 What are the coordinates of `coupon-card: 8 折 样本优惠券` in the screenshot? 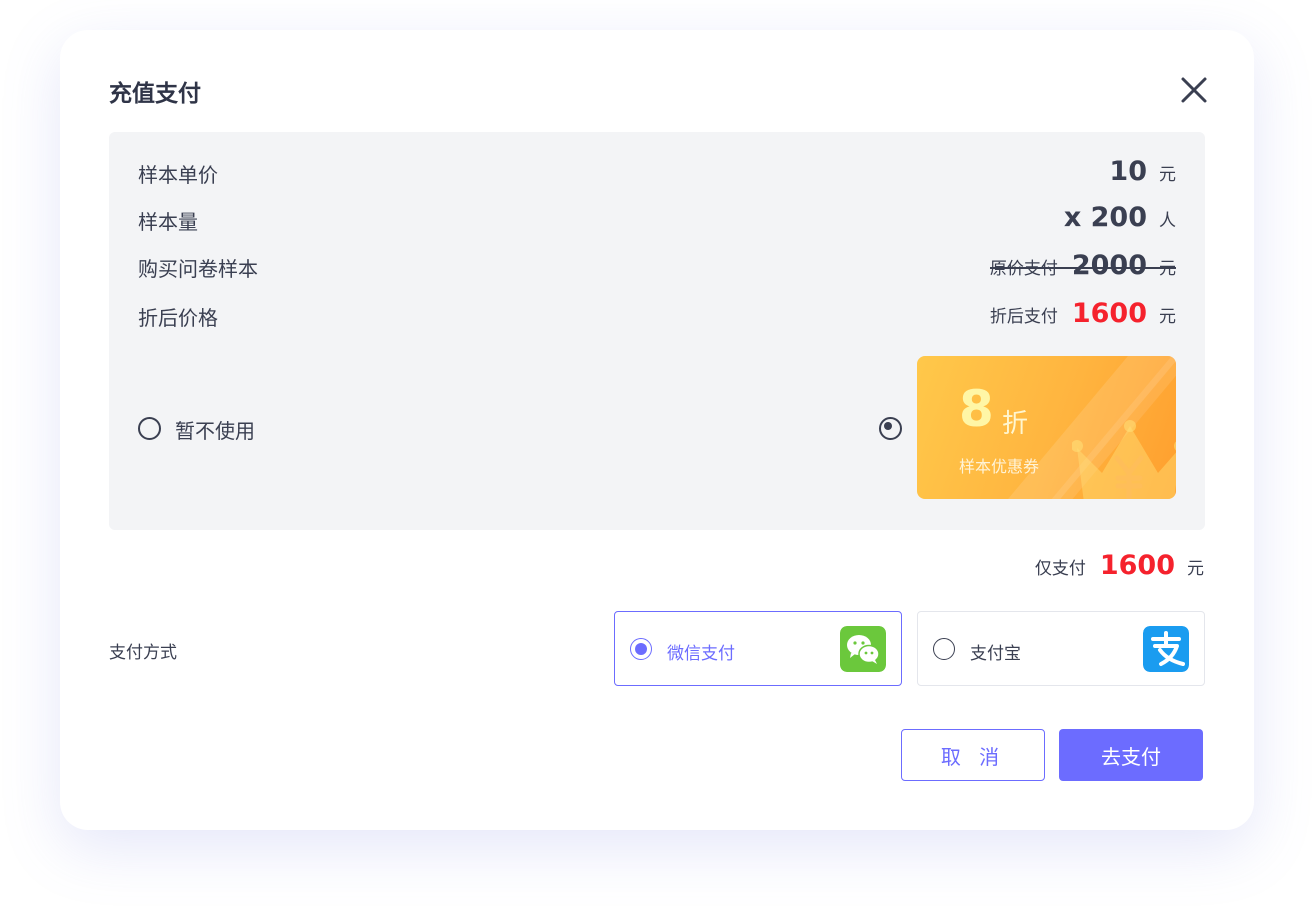 It's located at (1046, 427).